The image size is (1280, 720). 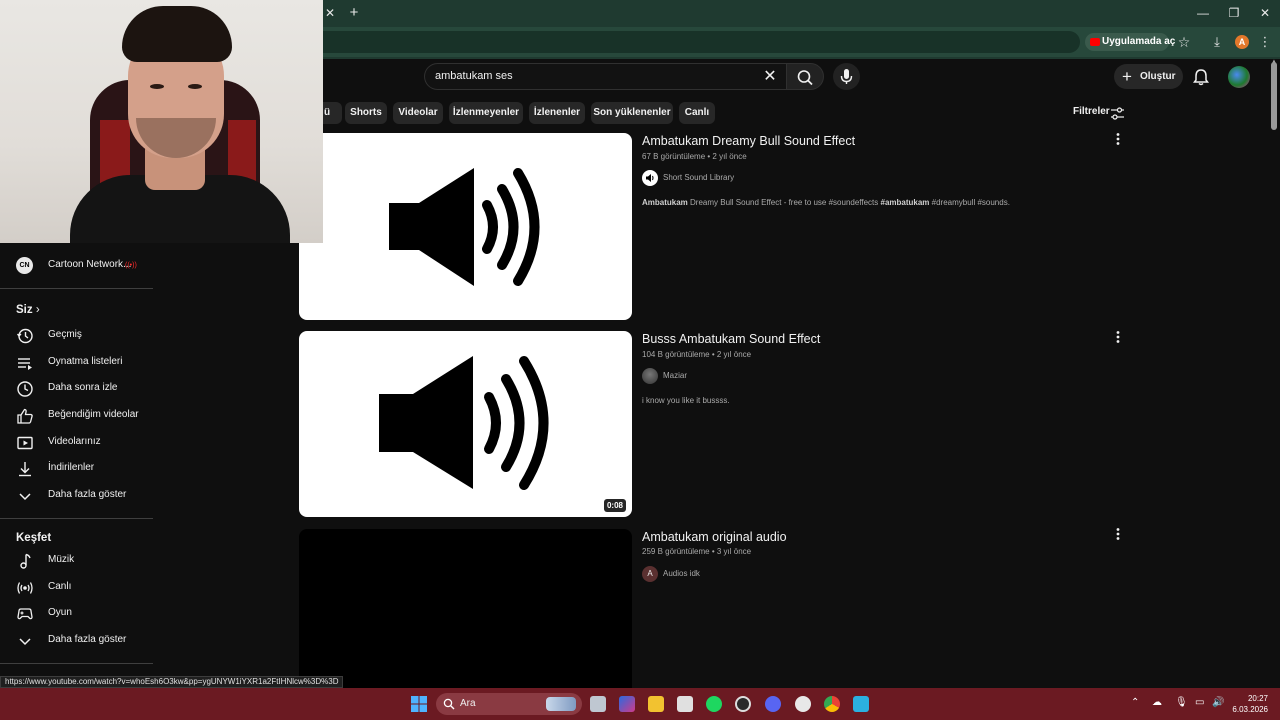 I want to click on chip-shorts: Shorts, so click(x=366, y=113).